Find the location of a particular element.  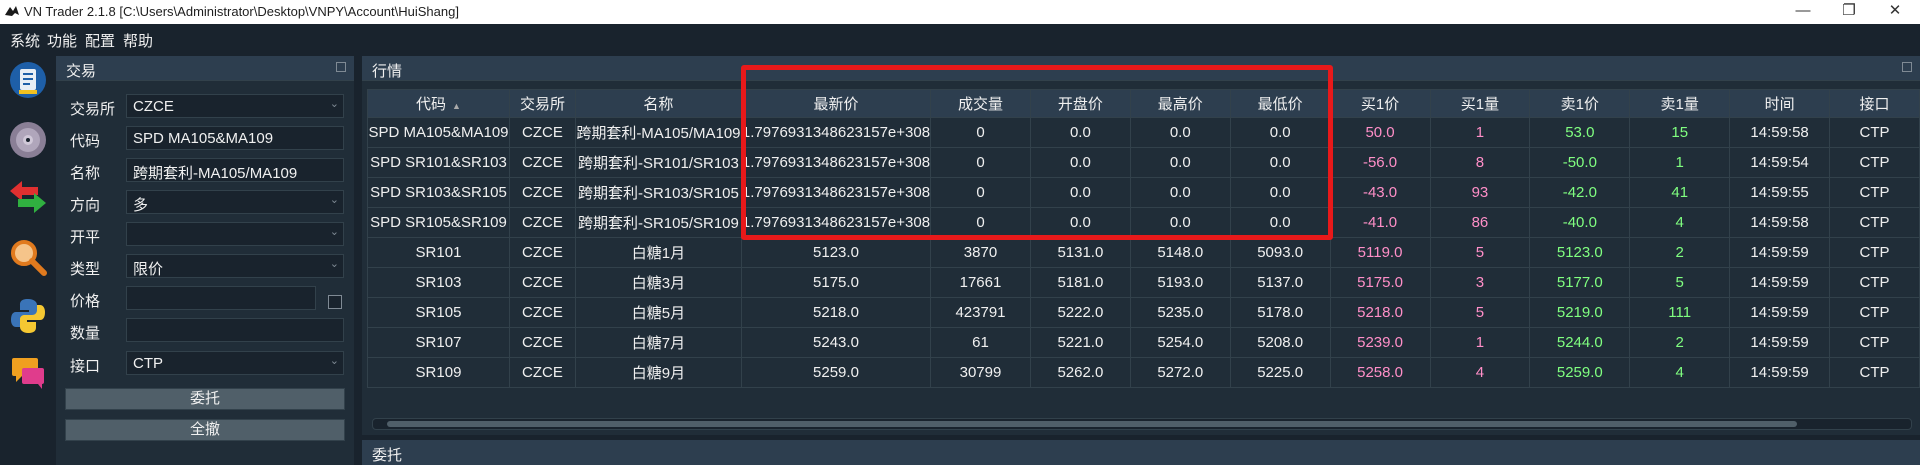

table-cell: 4 is located at coordinates (1680, 372).